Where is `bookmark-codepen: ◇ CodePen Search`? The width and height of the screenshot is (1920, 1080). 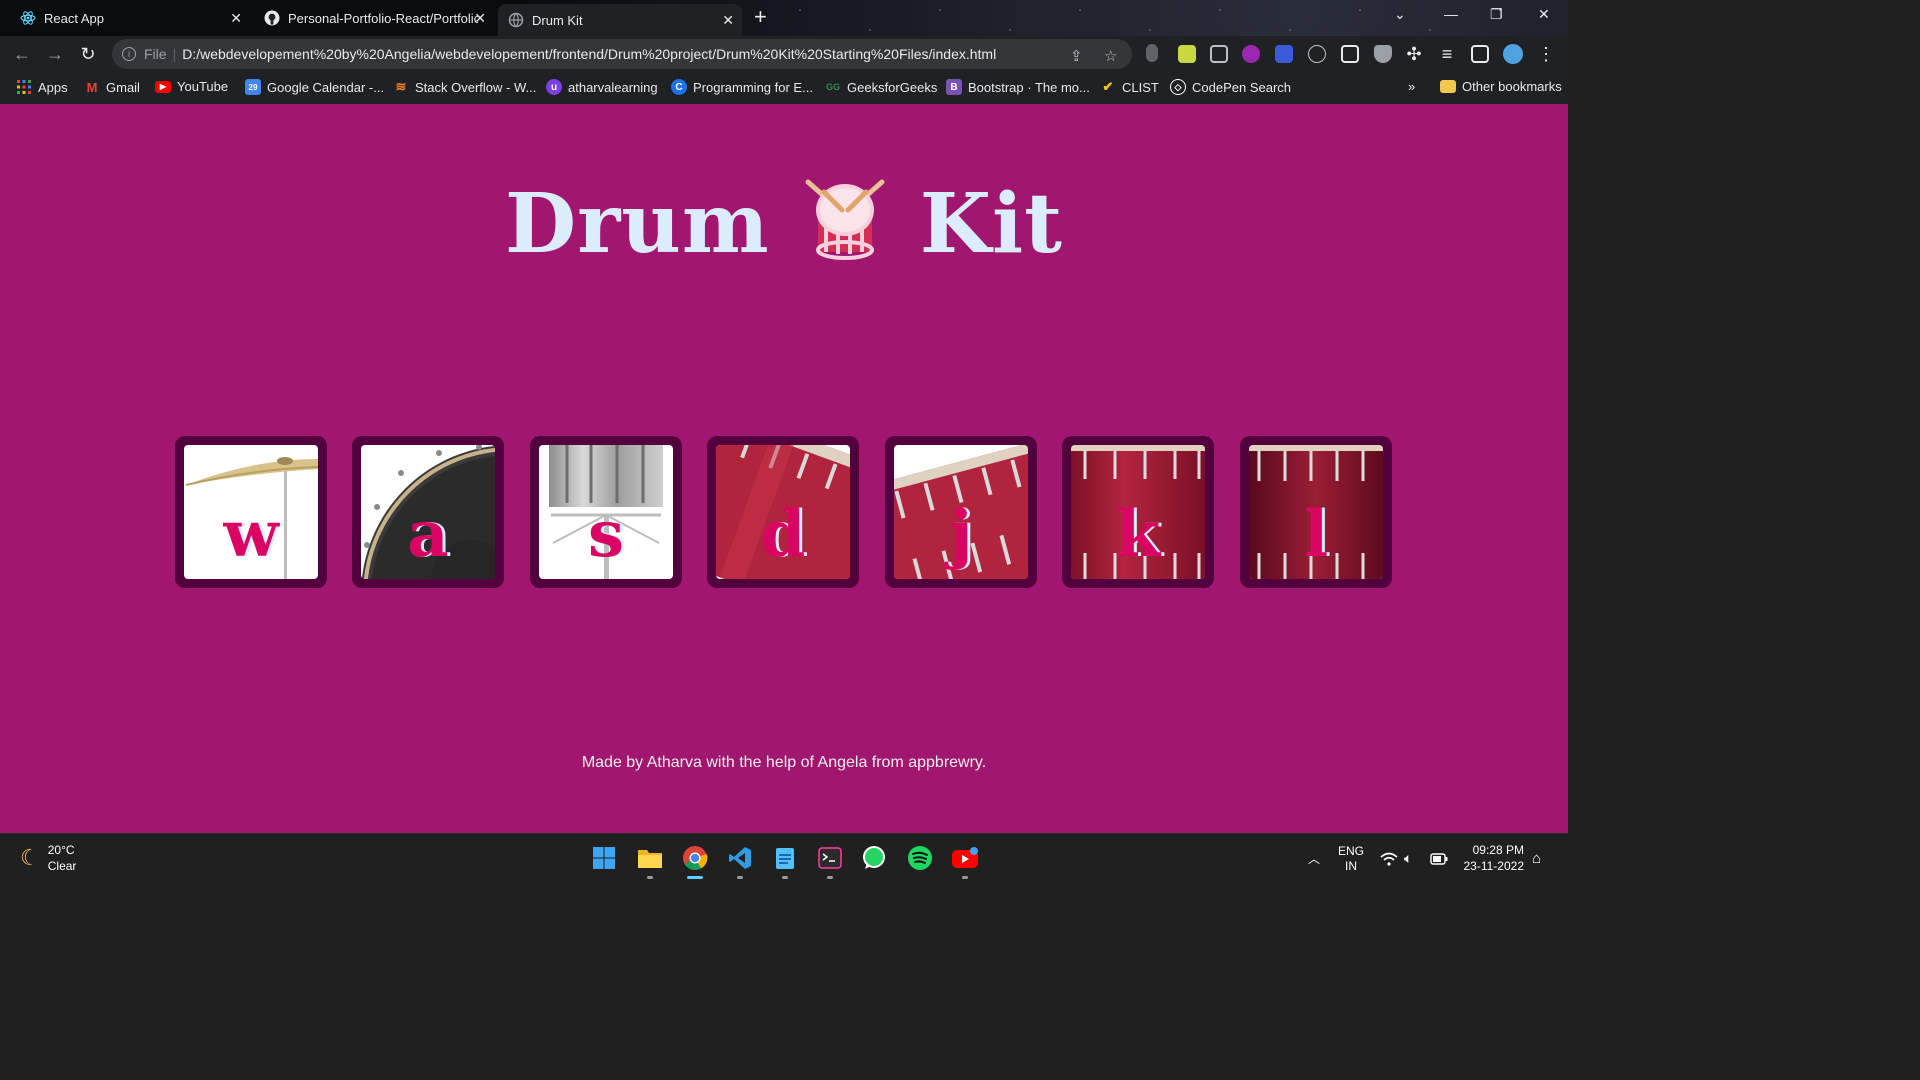
bookmark-codepen: ◇ CodePen Search is located at coordinates (1230, 87).